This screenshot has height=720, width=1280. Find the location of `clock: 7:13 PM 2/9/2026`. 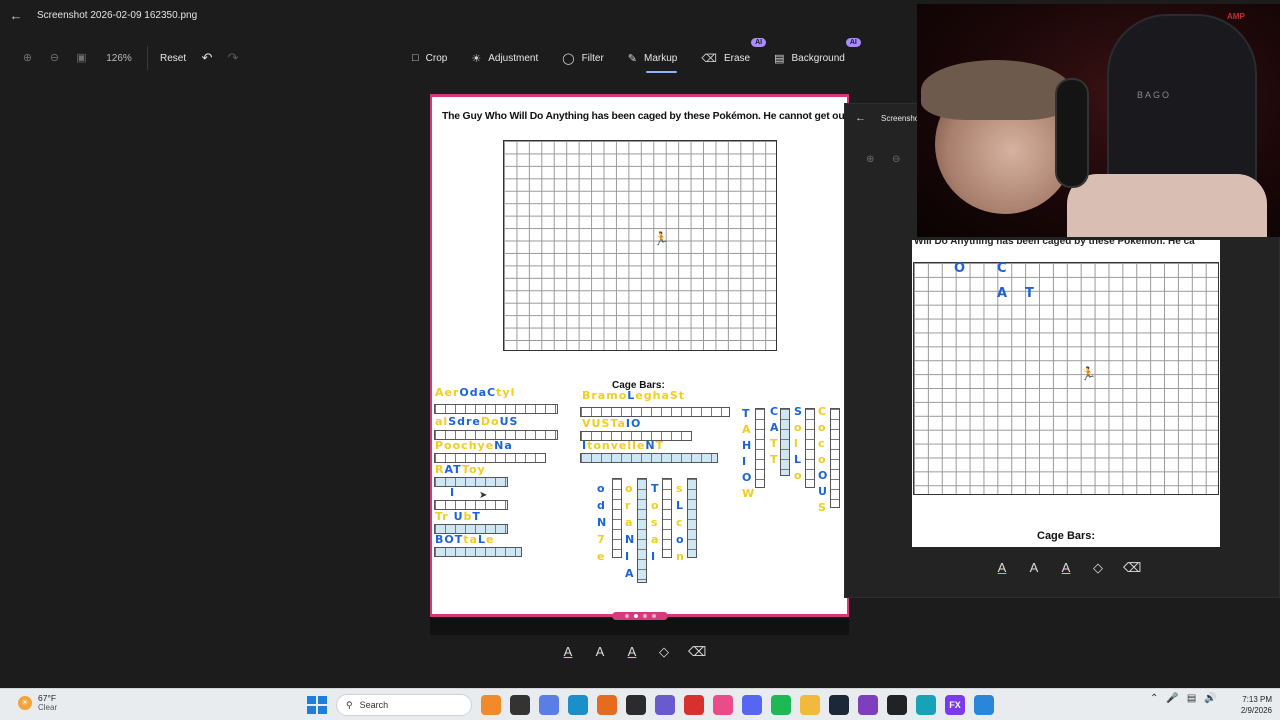

clock: 7:13 PM 2/9/2026 is located at coordinates (1249, 705).